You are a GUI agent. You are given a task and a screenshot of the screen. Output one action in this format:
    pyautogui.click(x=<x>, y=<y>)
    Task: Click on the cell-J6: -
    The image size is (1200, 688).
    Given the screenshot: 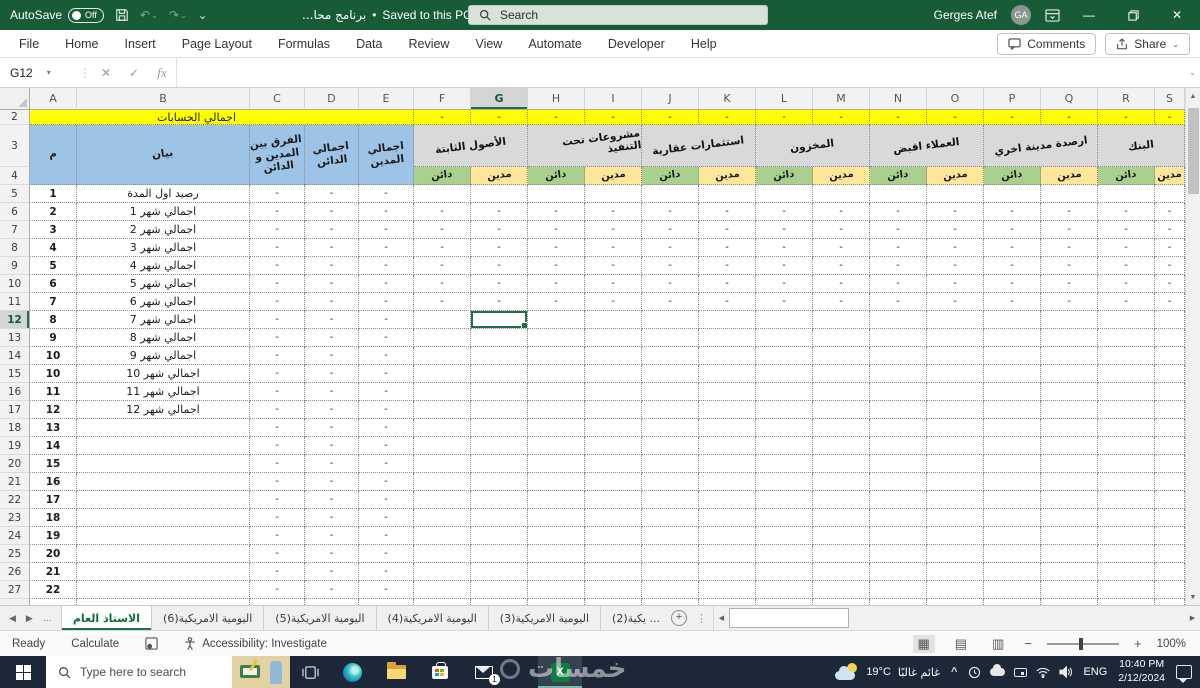 What is the action you would take?
    pyautogui.click(x=670, y=212)
    